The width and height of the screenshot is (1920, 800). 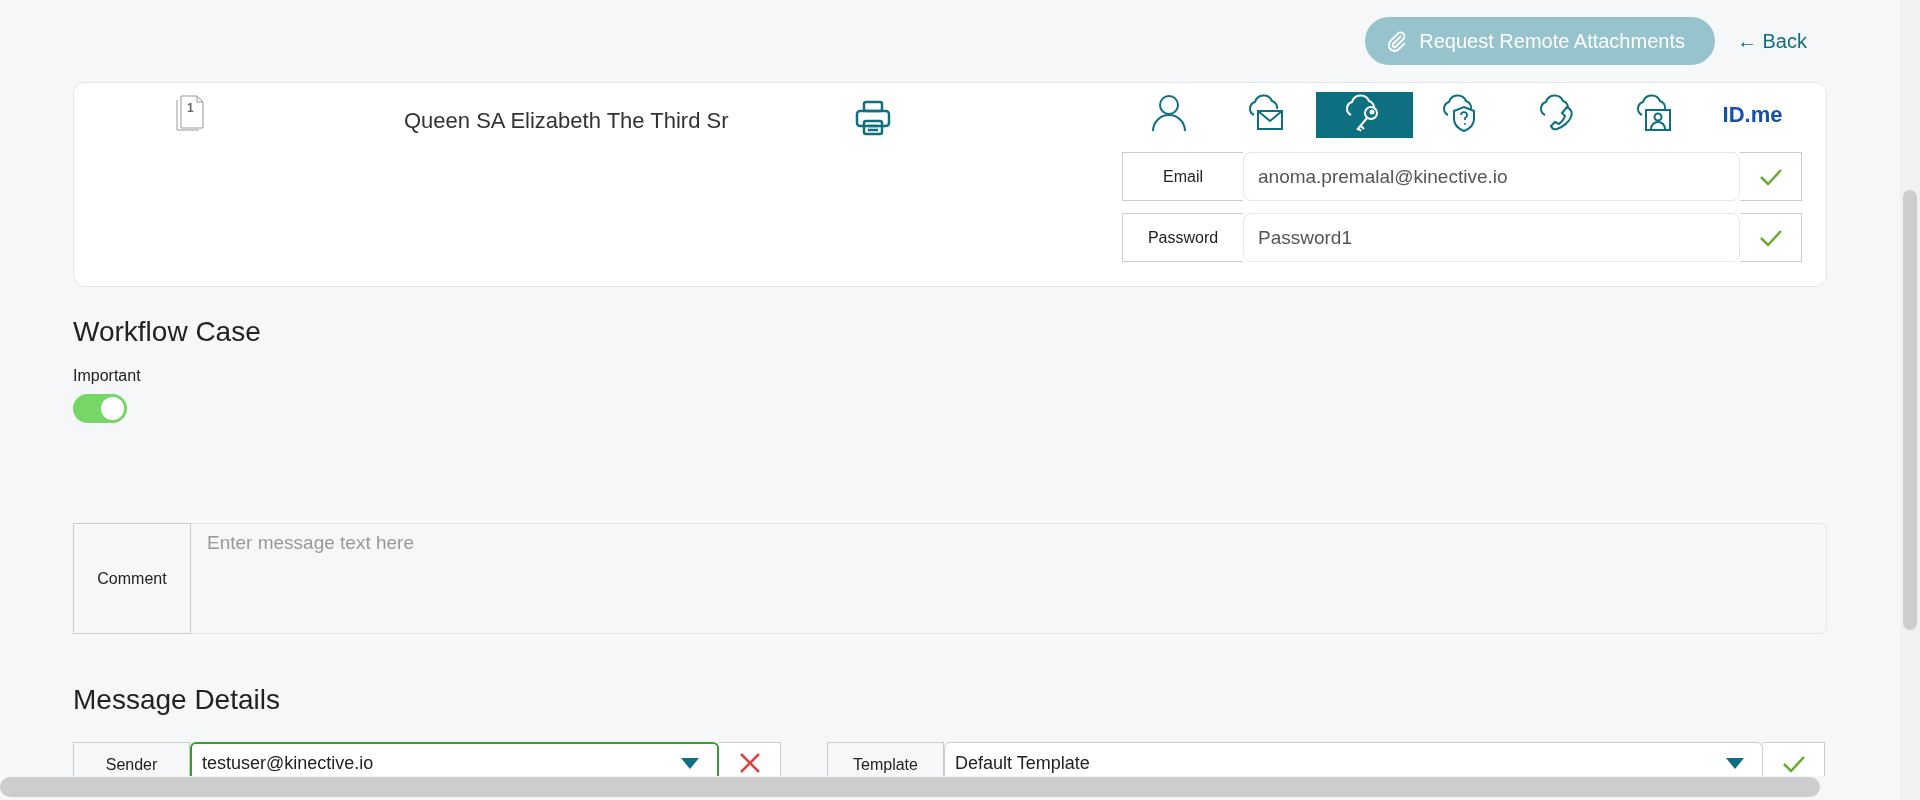 What do you see at coordinates (1491, 237) in the screenshot?
I see `input-field: Password1` at bounding box center [1491, 237].